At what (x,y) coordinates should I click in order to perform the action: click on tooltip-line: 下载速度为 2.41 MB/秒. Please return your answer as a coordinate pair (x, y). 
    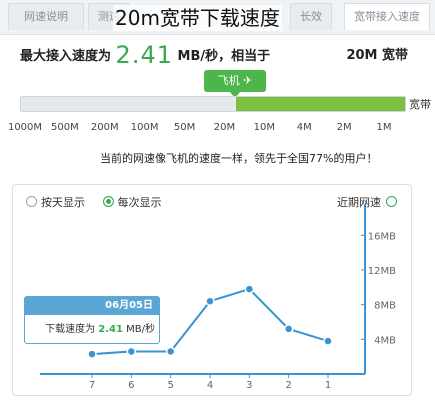
    Looking at the image, I should click on (92, 325).